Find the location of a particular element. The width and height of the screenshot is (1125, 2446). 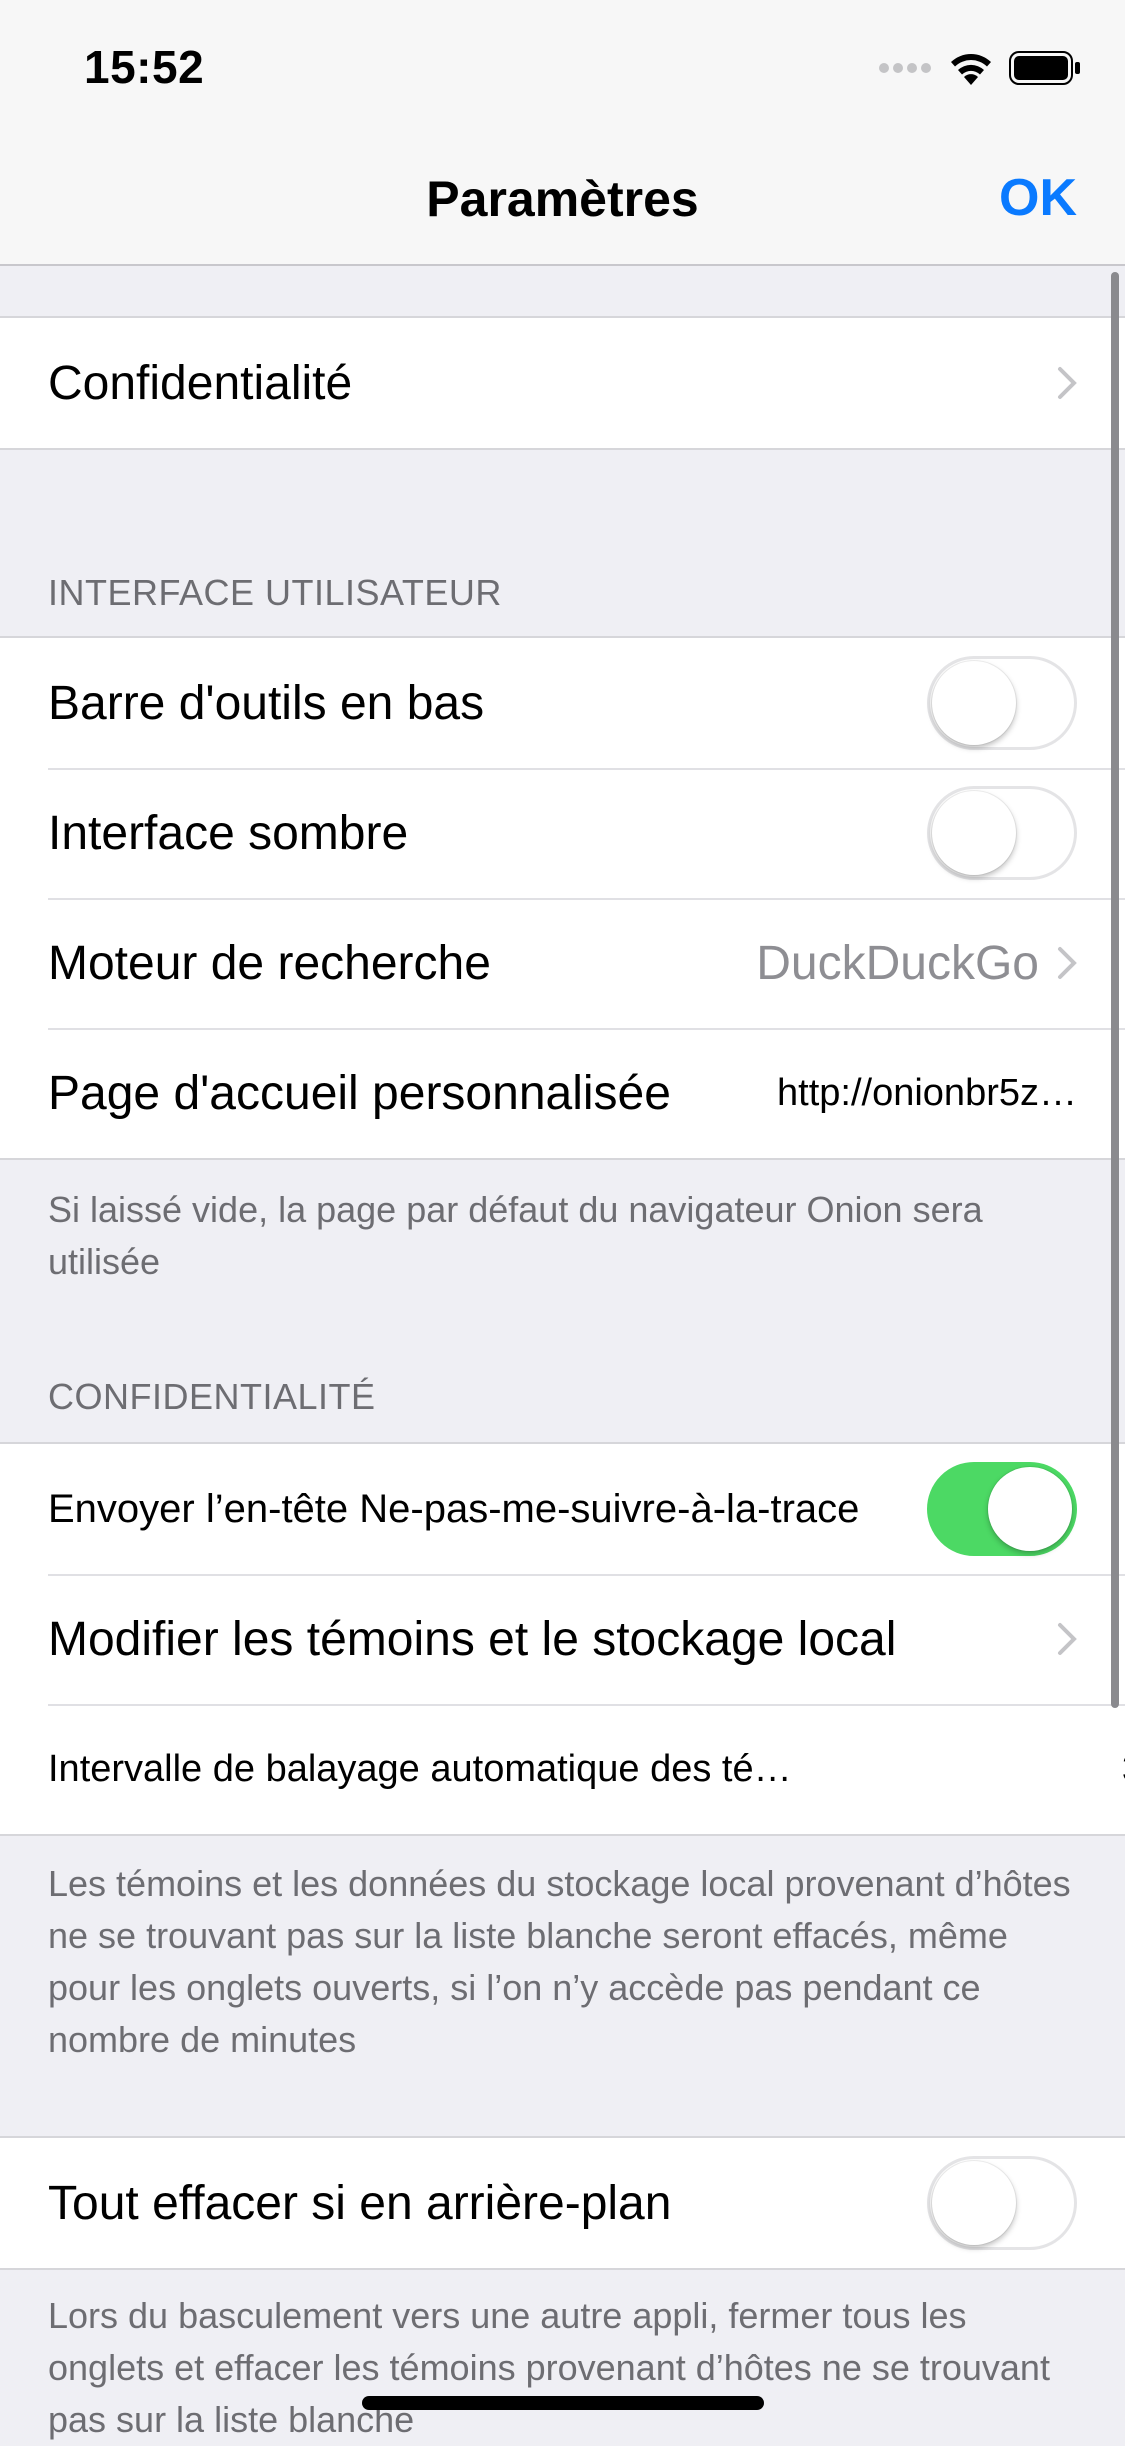

privacy-settings-label: Confidentialité is located at coordinates (200, 383).